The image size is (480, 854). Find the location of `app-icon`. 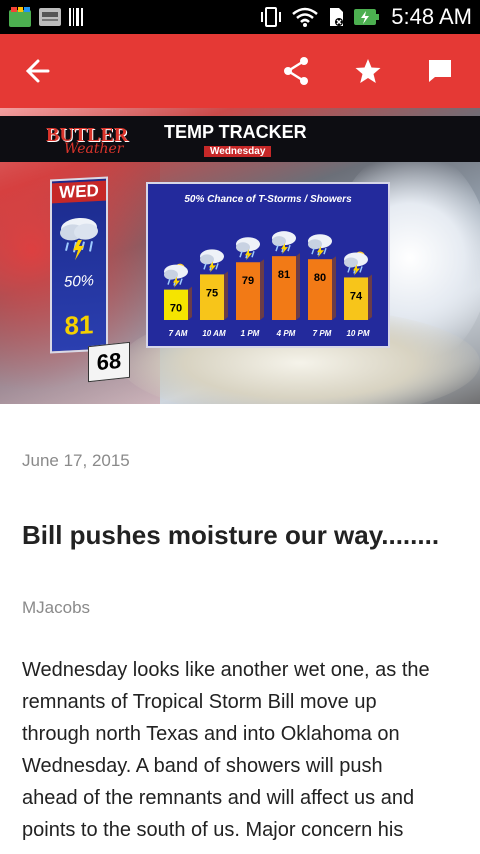

app-icon is located at coordinates (20, 17).